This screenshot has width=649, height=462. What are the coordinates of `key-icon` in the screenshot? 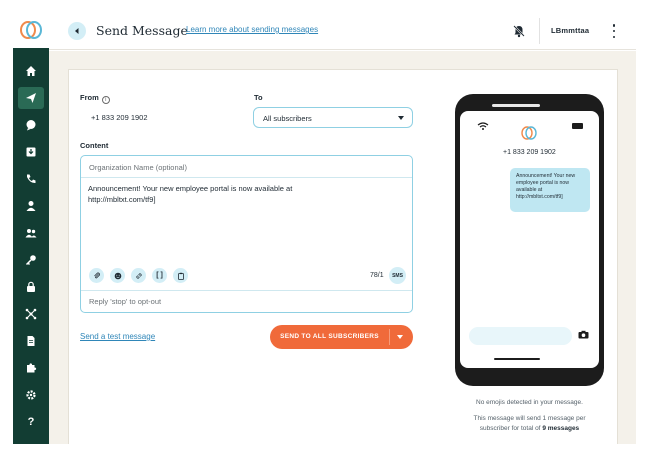 It's located at (30, 260).